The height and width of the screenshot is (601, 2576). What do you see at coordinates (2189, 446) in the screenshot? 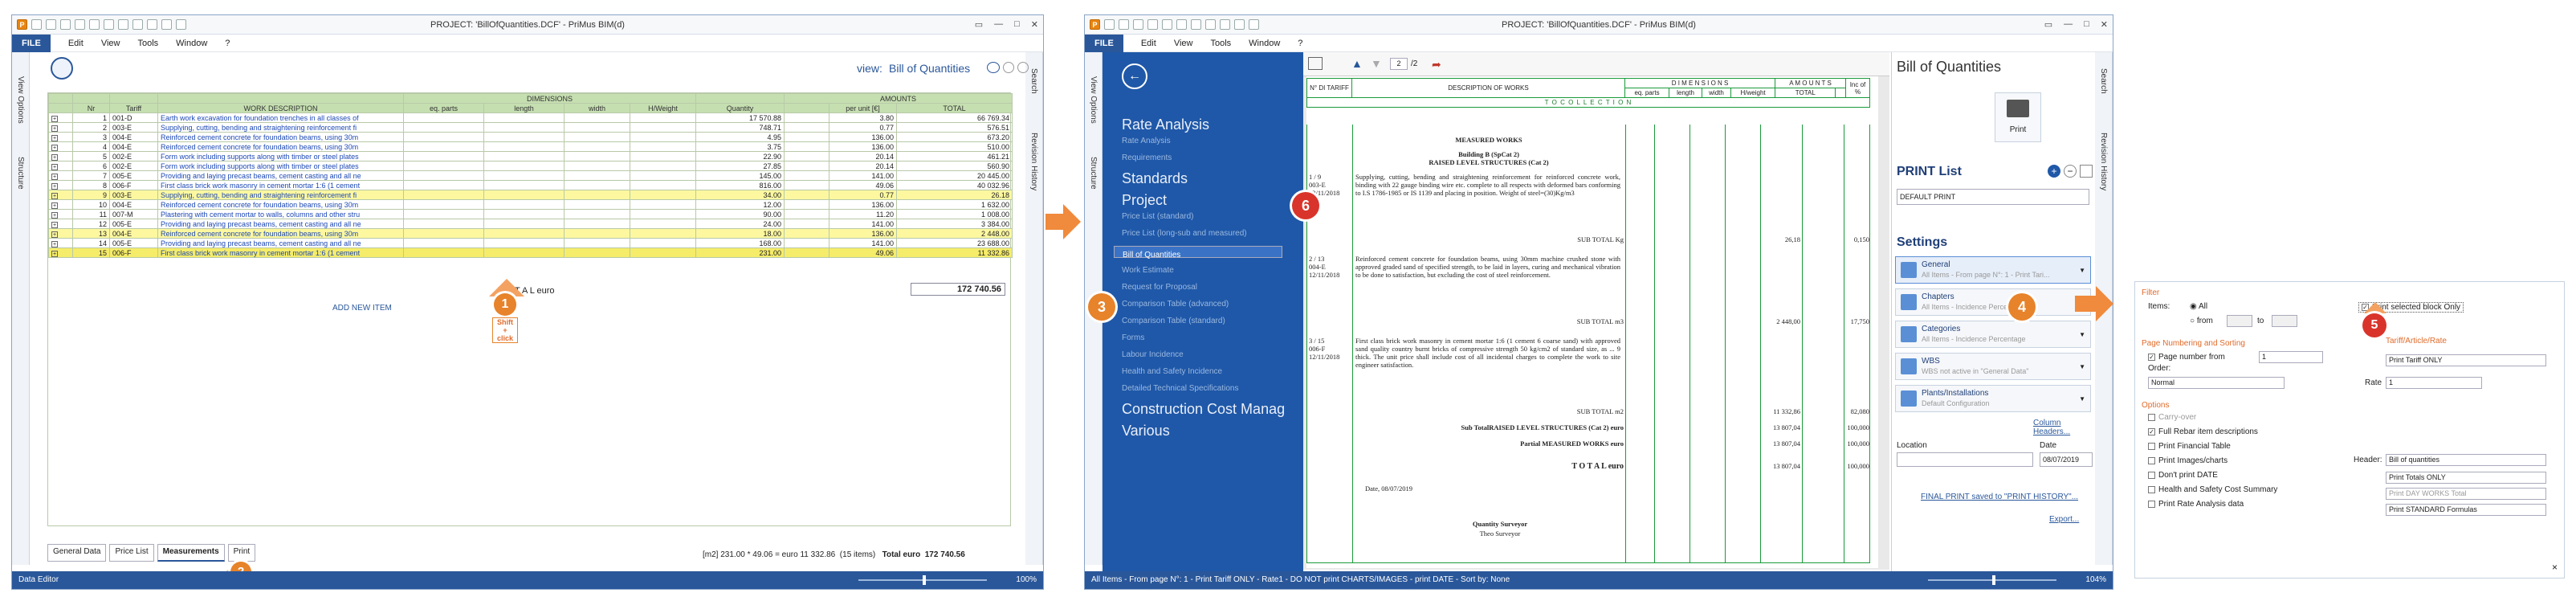
I see `option-checkbox: Print Financial Table` at bounding box center [2189, 446].